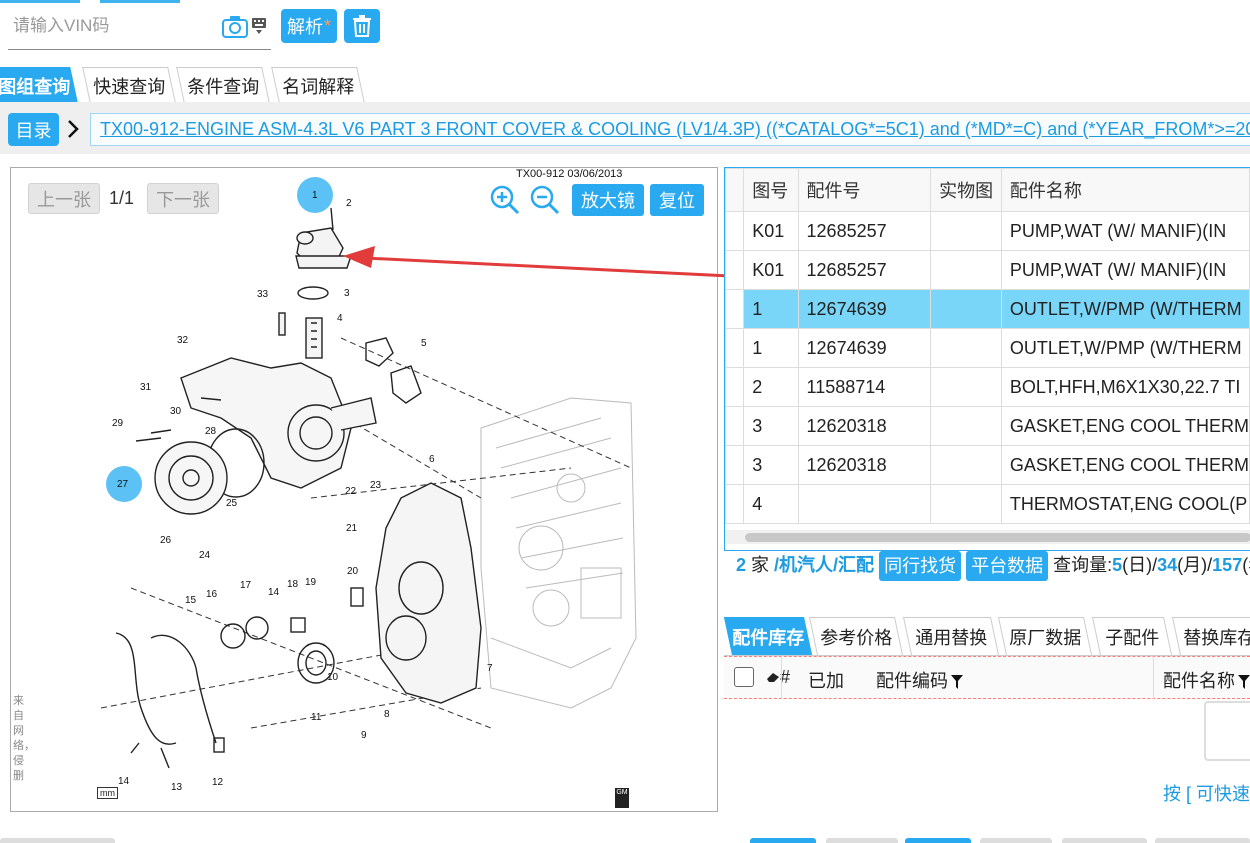 This screenshot has height=843, width=1250. Describe the element at coordinates (205, 555) in the screenshot. I see `svg-text: 24` at that location.